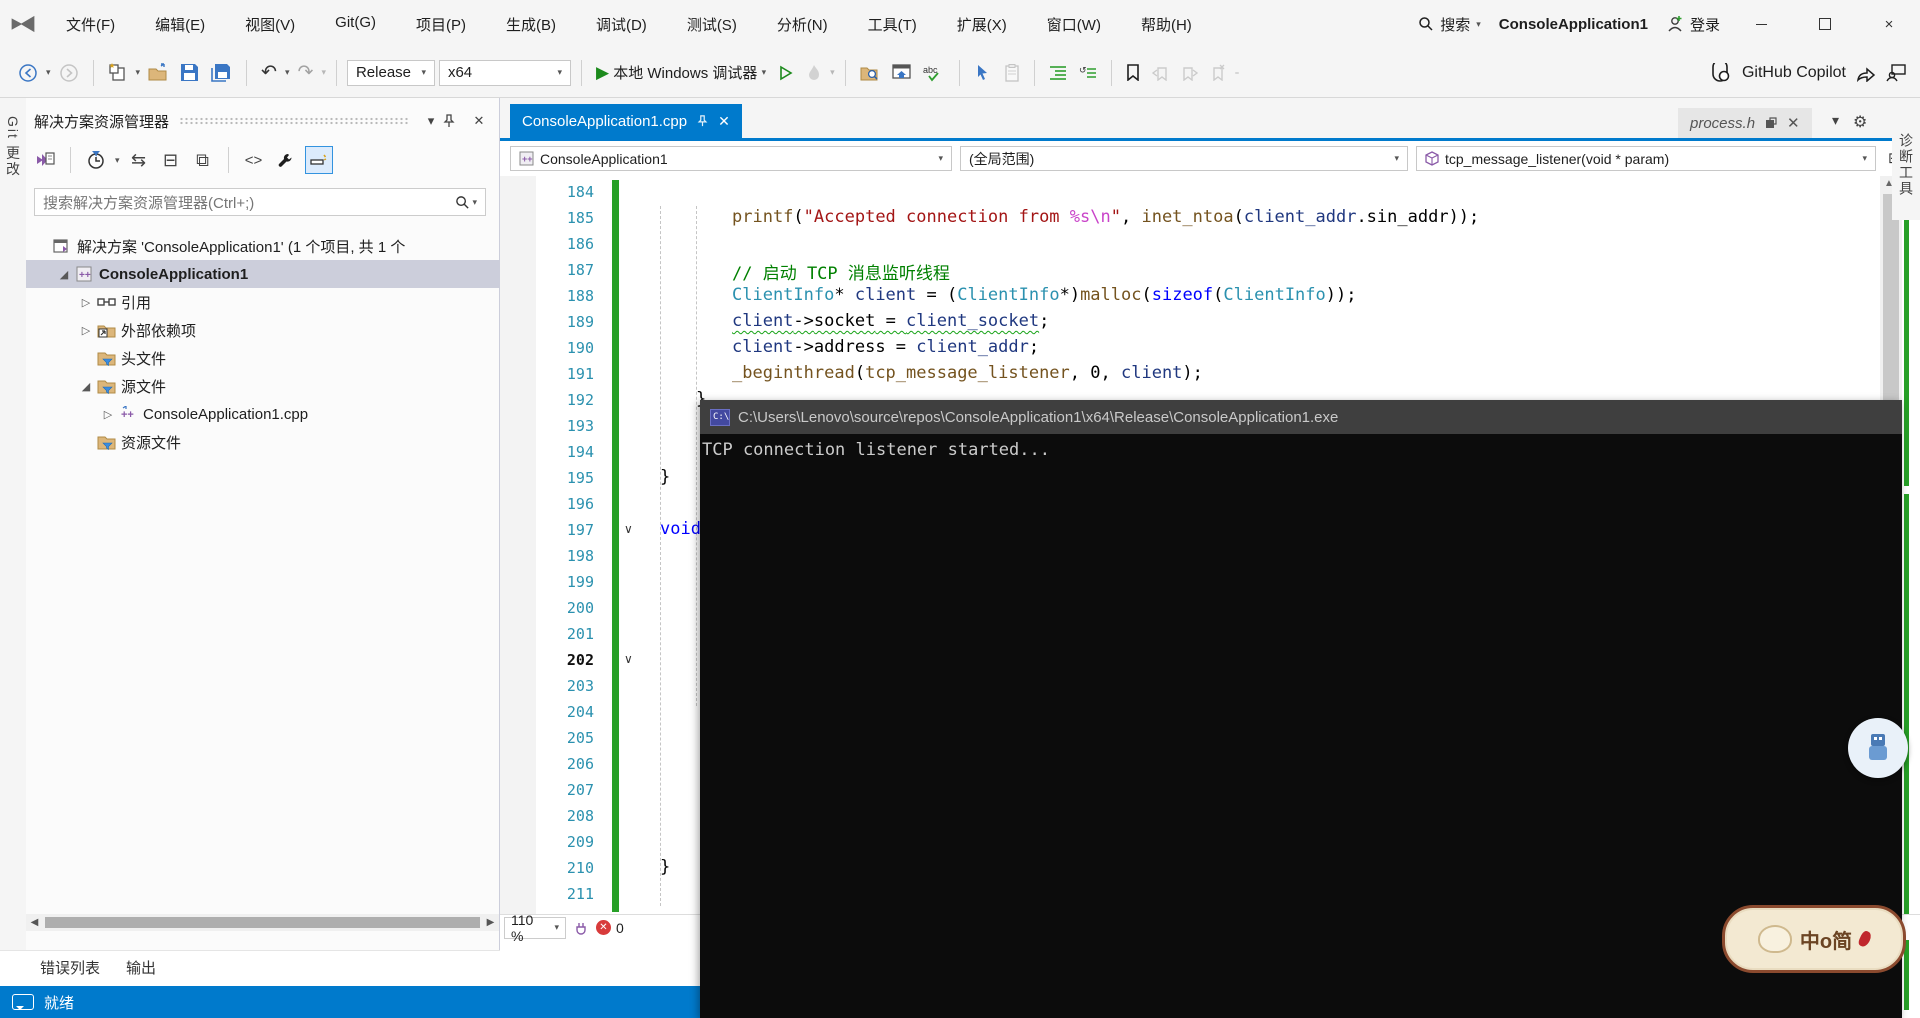 This screenshot has width=1920, height=1018. Describe the element at coordinates (1449, 24) in the screenshot. I see `global-search: 搜索 ▾` at that location.